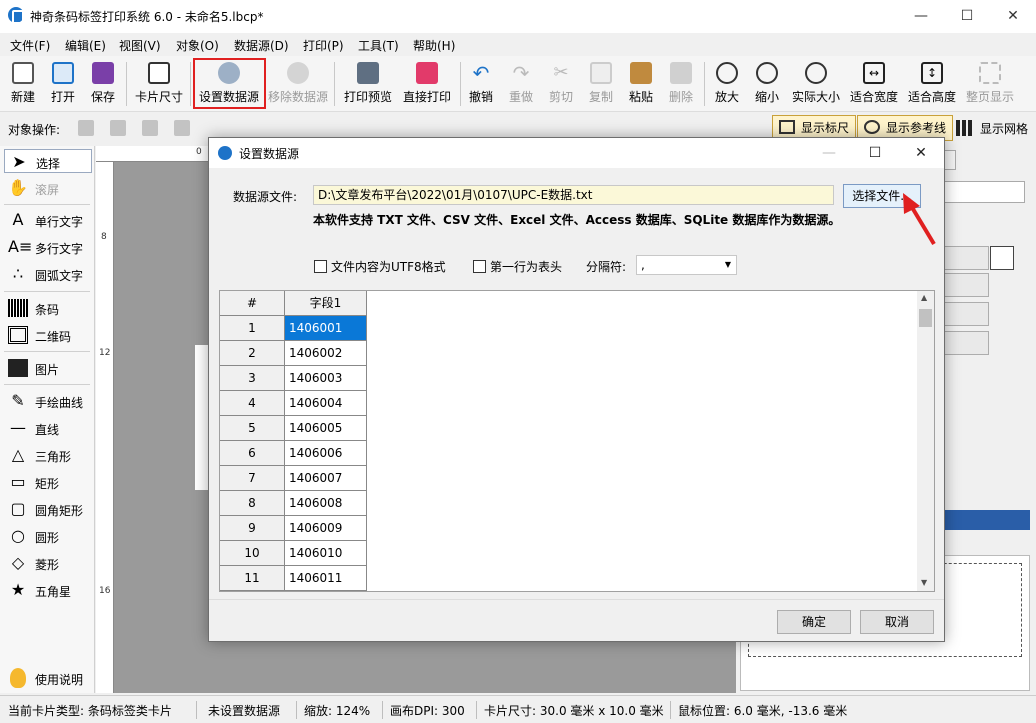 The image size is (1036, 723). I want to click on grid-row-index: 1, so click(252, 328).